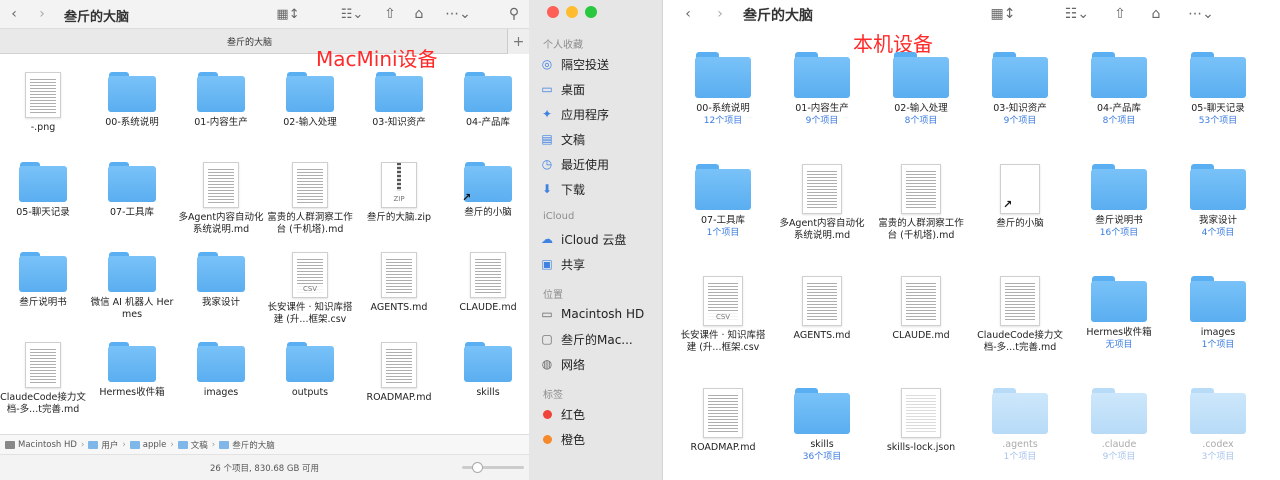 The height and width of the screenshot is (480, 1280). I want to click on icon-size-slider, so click(493, 467).